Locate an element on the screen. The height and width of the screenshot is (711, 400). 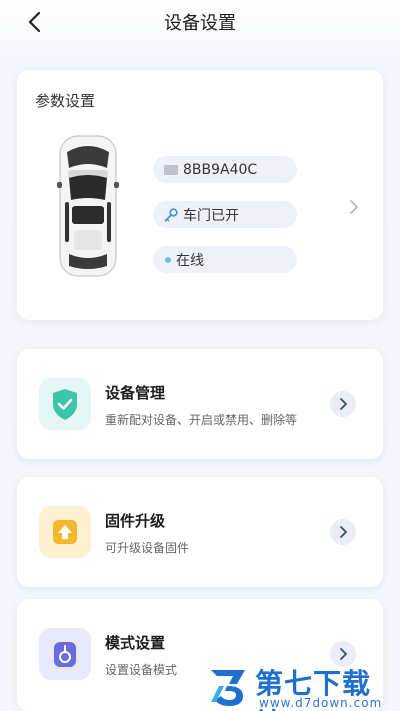
menu-item-subtitle: 重新配对设备、开启或禁用、删除等 is located at coordinates (201, 420).